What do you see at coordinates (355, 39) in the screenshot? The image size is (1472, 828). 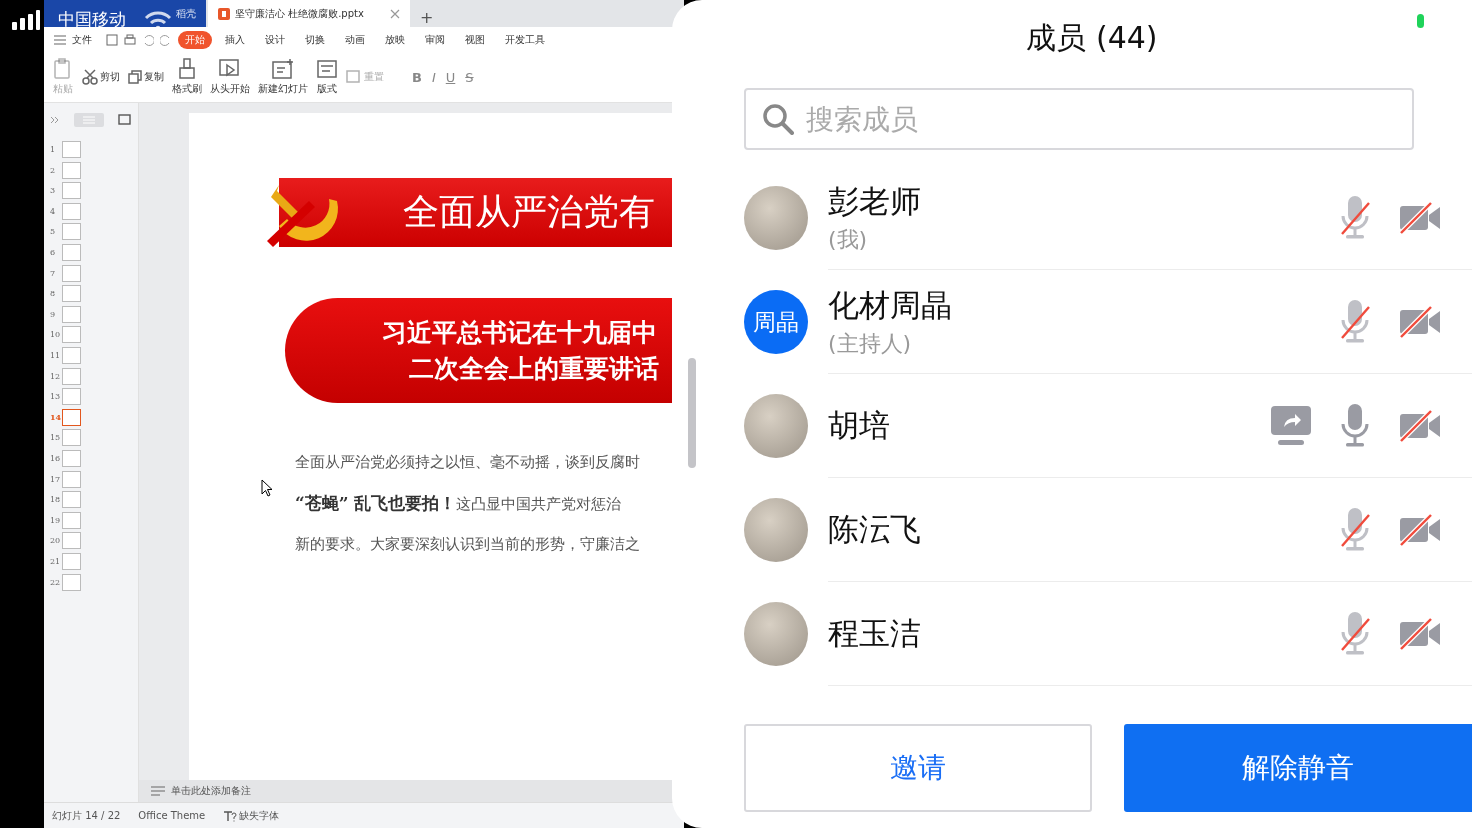 I see `ribbon-tab: 动画` at bounding box center [355, 39].